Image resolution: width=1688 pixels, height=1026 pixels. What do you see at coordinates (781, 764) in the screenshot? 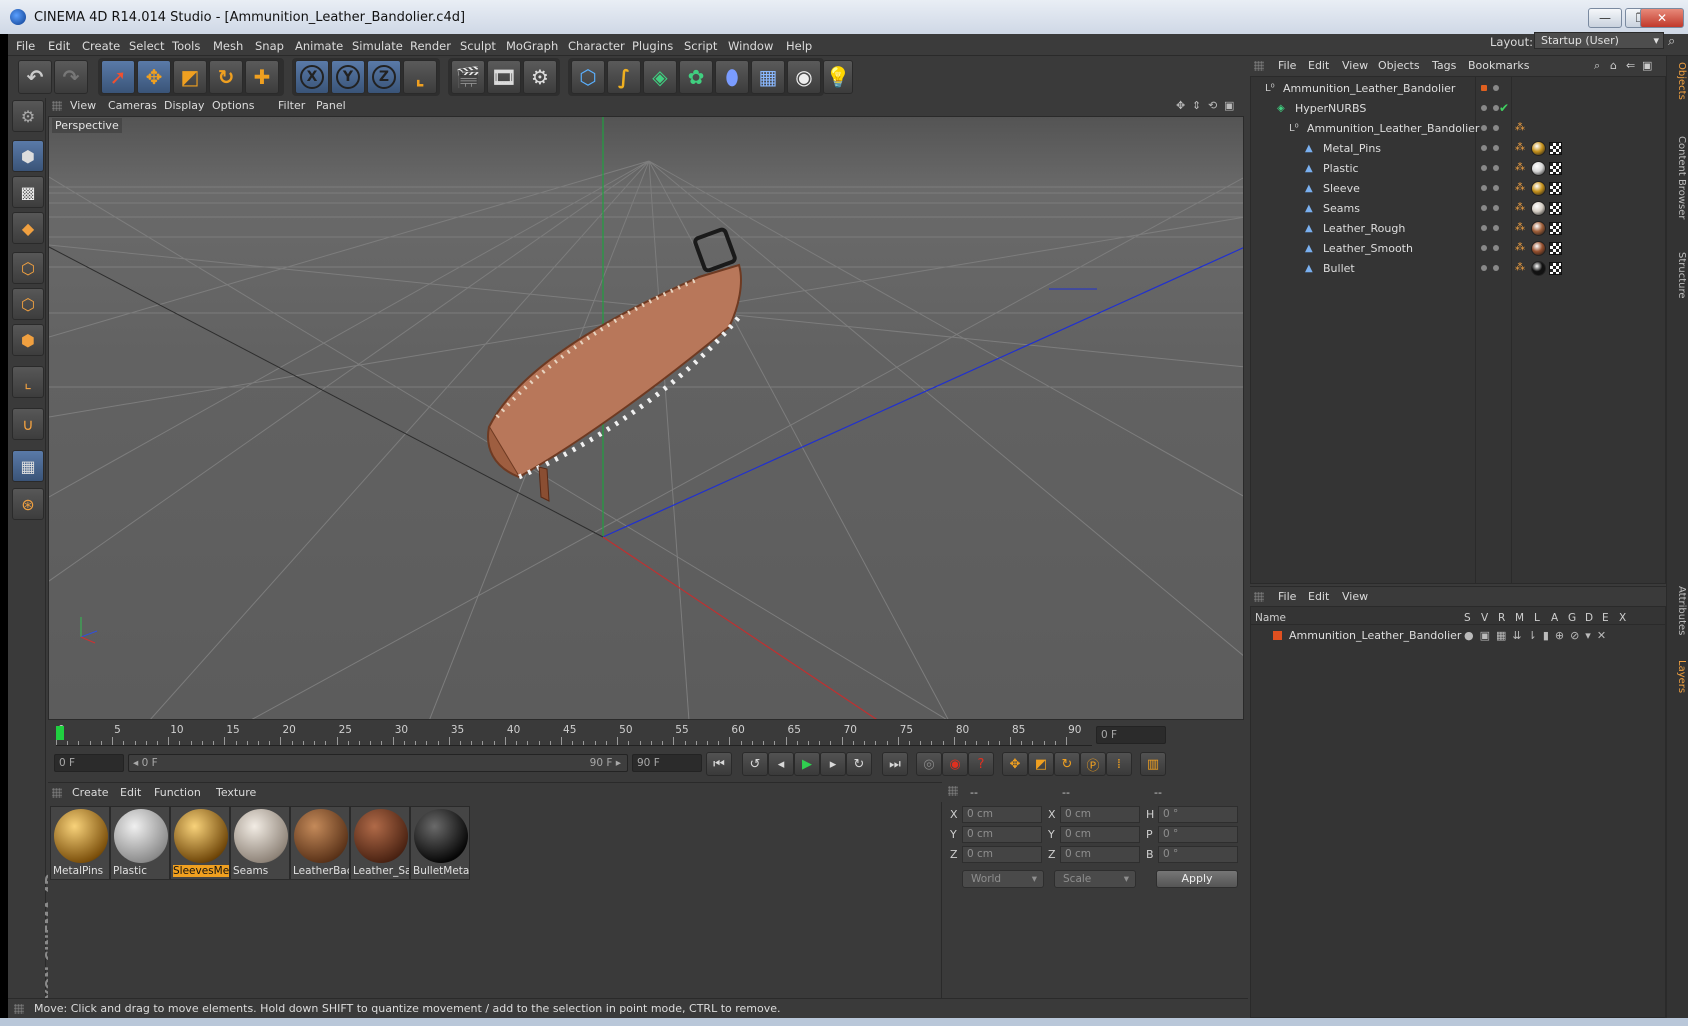
I see `previous-frame-icon: ◂` at bounding box center [781, 764].